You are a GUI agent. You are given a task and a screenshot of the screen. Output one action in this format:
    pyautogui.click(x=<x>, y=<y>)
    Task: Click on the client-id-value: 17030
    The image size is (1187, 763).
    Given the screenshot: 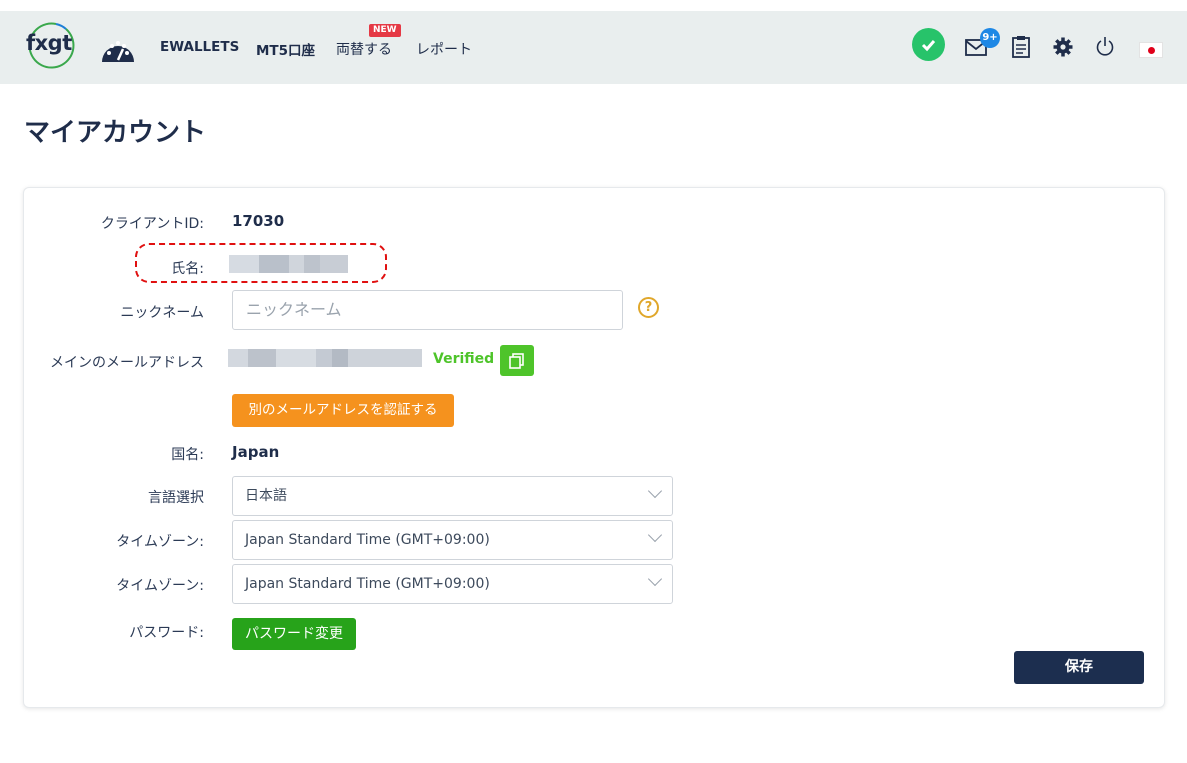 What is the action you would take?
    pyautogui.click(x=258, y=221)
    